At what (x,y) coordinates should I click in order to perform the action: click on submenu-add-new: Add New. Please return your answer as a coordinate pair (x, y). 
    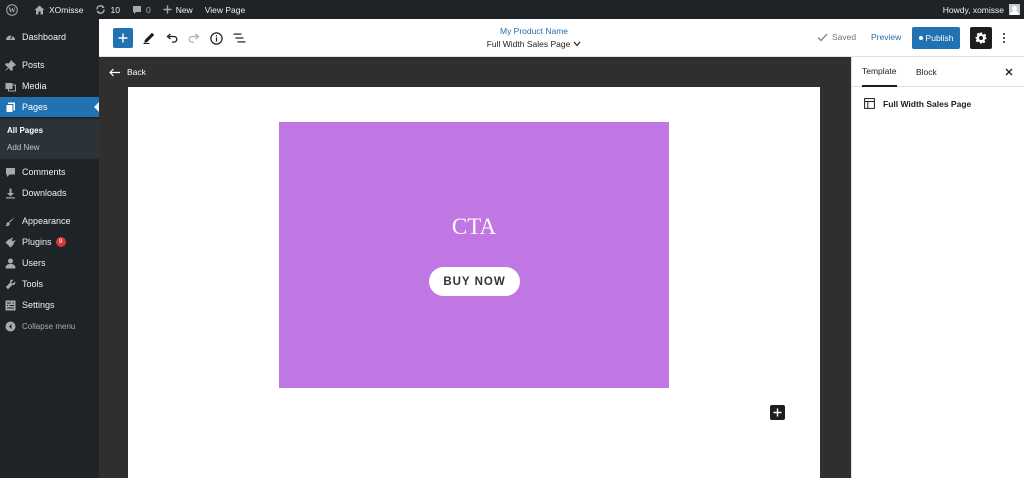
    Looking at the image, I should click on (23, 147).